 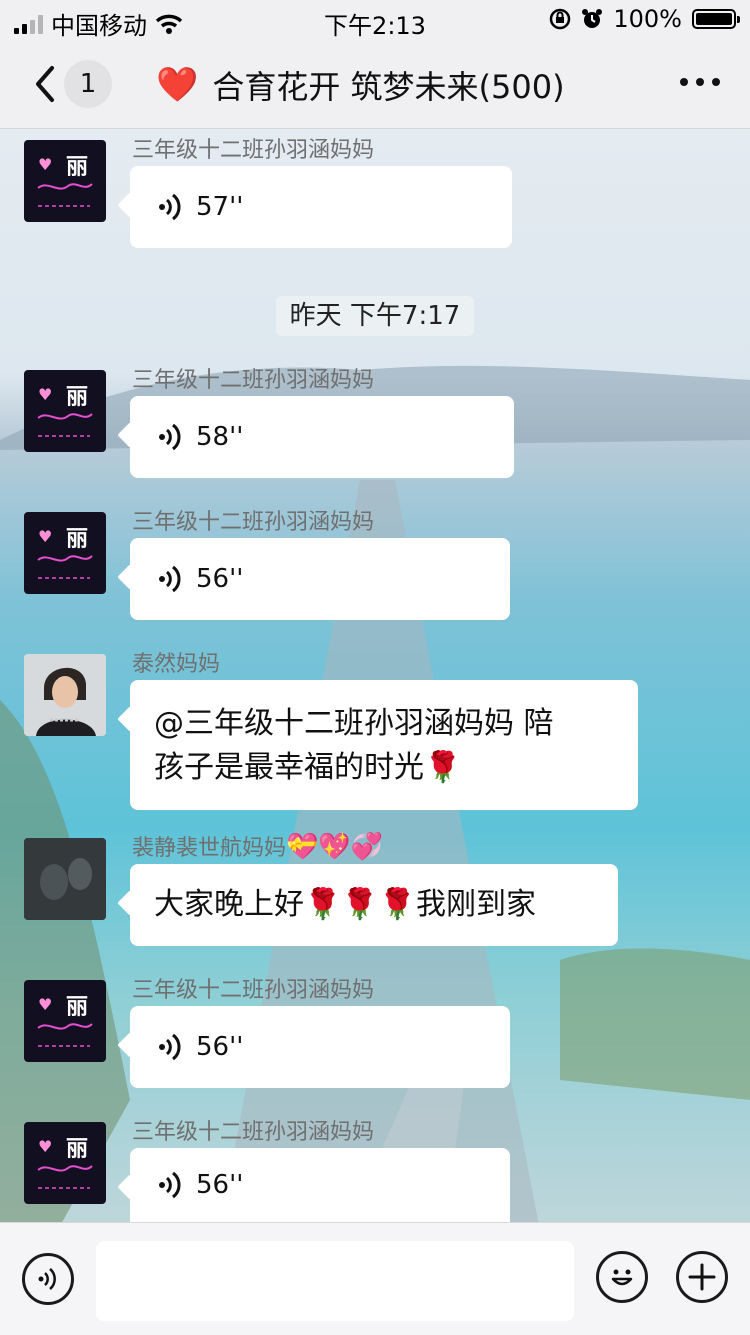 I want to click on battery-percent: 100%, so click(x=647, y=19).